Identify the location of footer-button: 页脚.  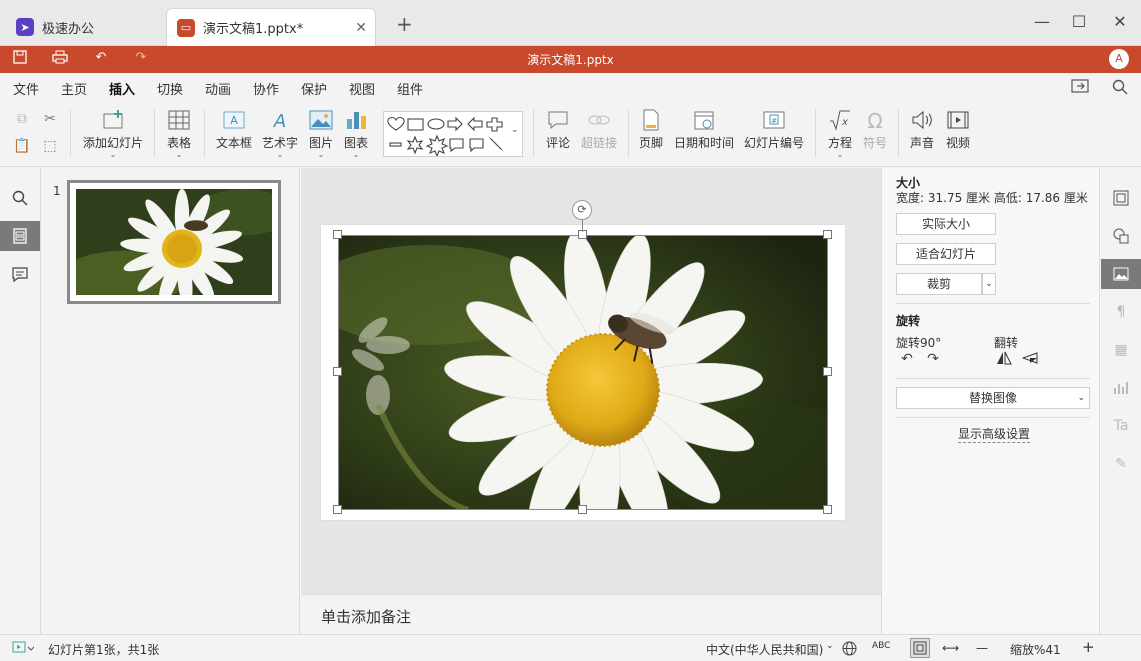
(651, 130).